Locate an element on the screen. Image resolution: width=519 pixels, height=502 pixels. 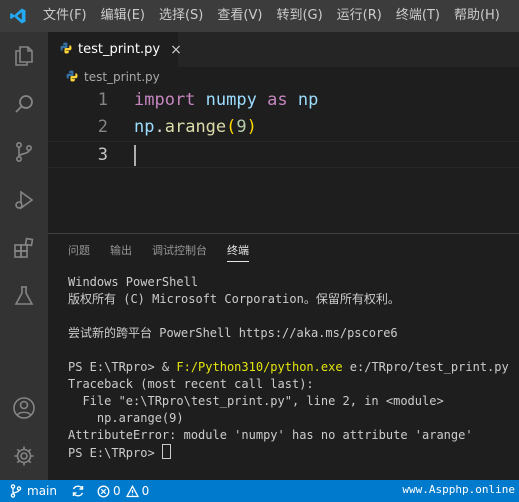
branch-status: main is located at coordinates (33, 491).